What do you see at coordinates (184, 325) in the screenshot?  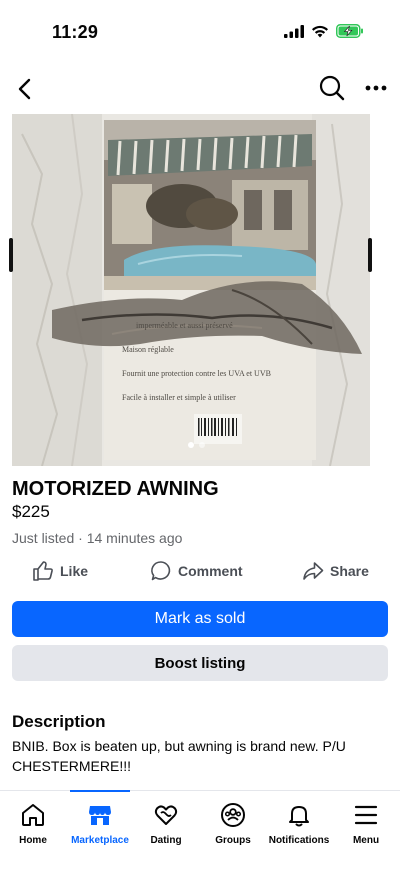 I see `box-text-line: imperméable et aussi préservé` at bounding box center [184, 325].